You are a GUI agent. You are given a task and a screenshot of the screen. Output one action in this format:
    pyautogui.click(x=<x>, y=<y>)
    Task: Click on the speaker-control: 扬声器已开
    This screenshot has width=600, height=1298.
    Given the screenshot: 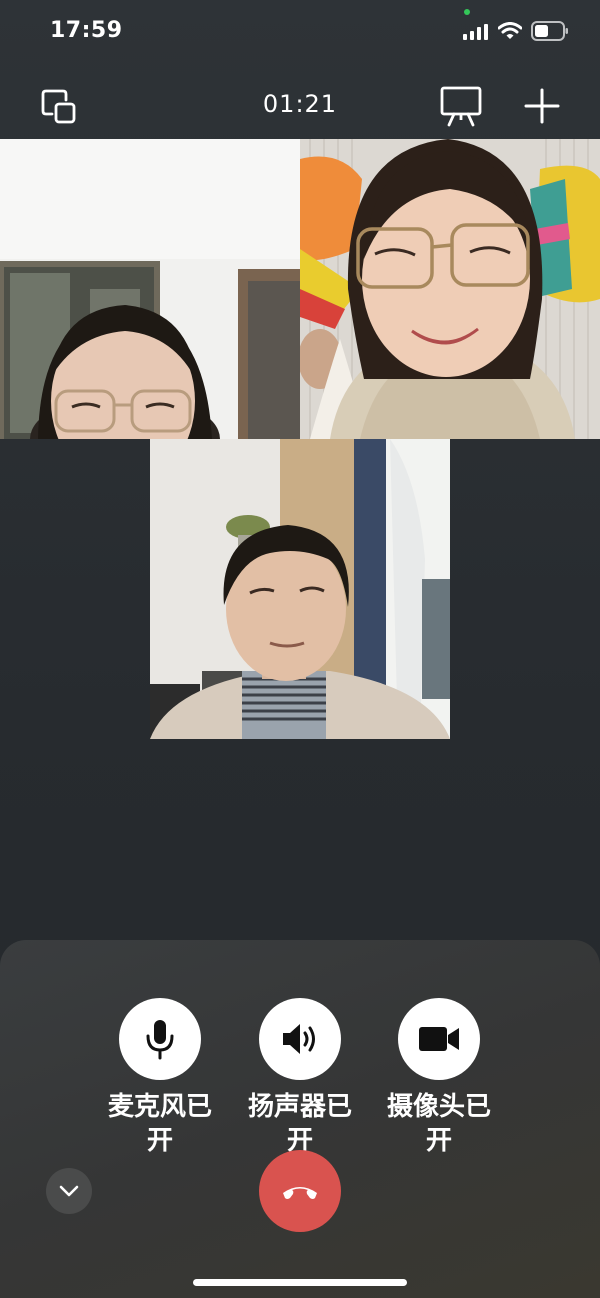 What is the action you would take?
    pyautogui.click(x=300, y=1078)
    